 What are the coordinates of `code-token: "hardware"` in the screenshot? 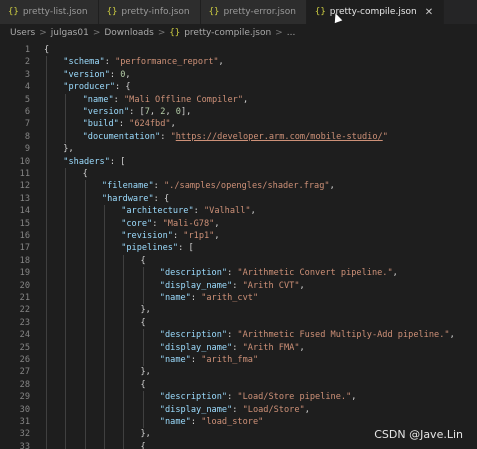 It's located at (127, 198).